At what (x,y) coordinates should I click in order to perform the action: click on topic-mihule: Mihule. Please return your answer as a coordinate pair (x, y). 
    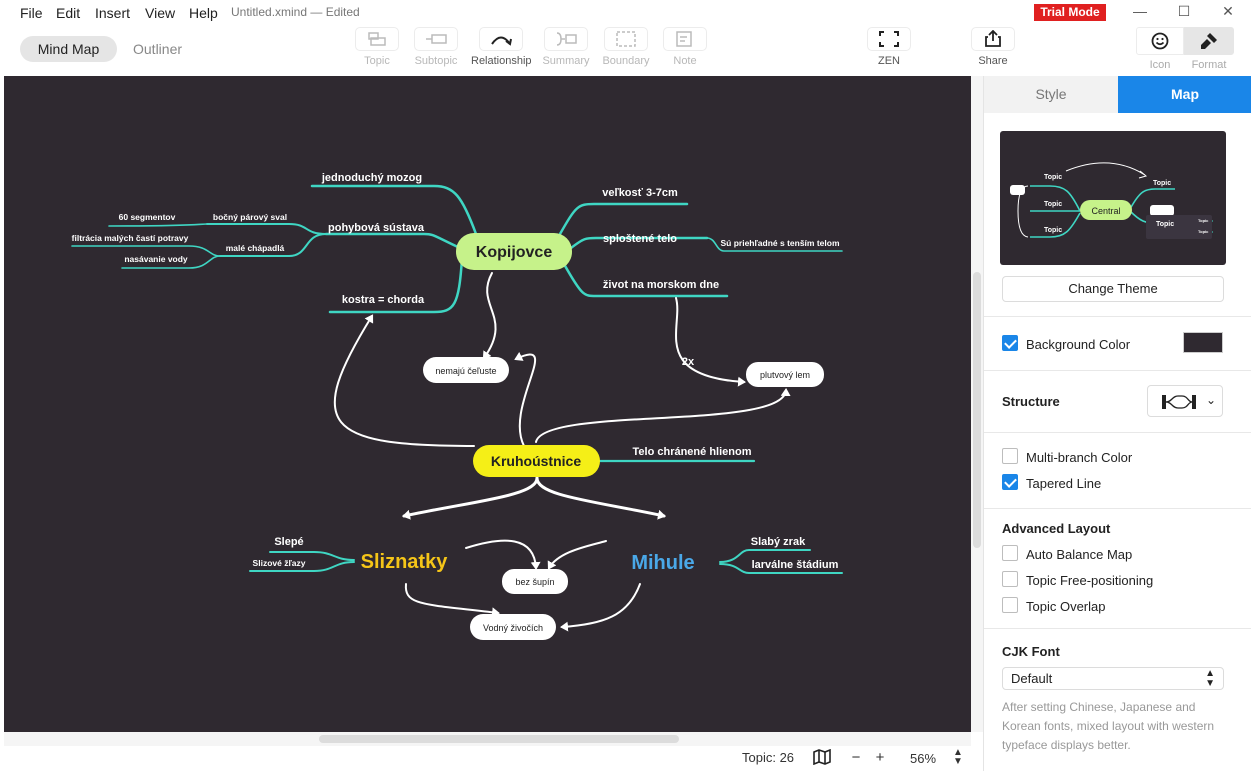
    Looking at the image, I should click on (662, 563).